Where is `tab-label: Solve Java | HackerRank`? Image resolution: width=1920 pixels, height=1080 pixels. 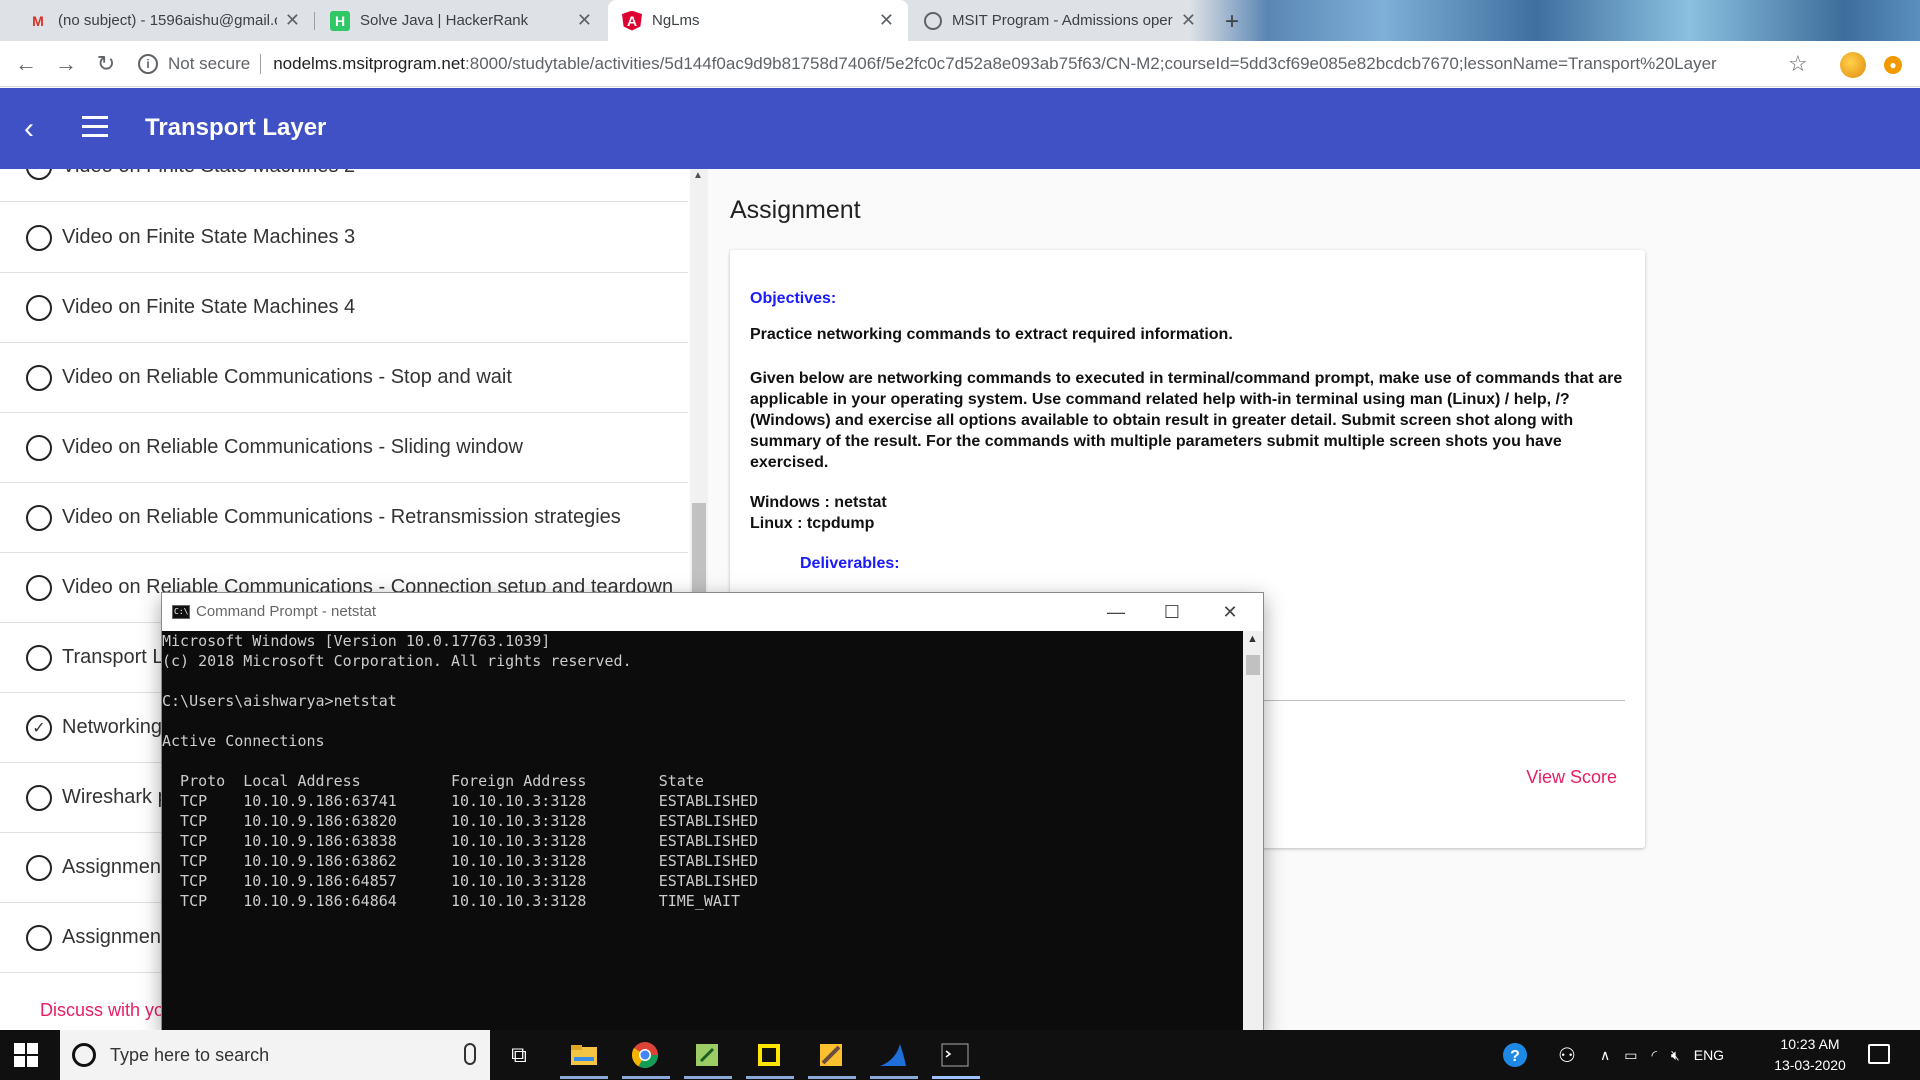 tab-label: Solve Java | HackerRank is located at coordinates (444, 20).